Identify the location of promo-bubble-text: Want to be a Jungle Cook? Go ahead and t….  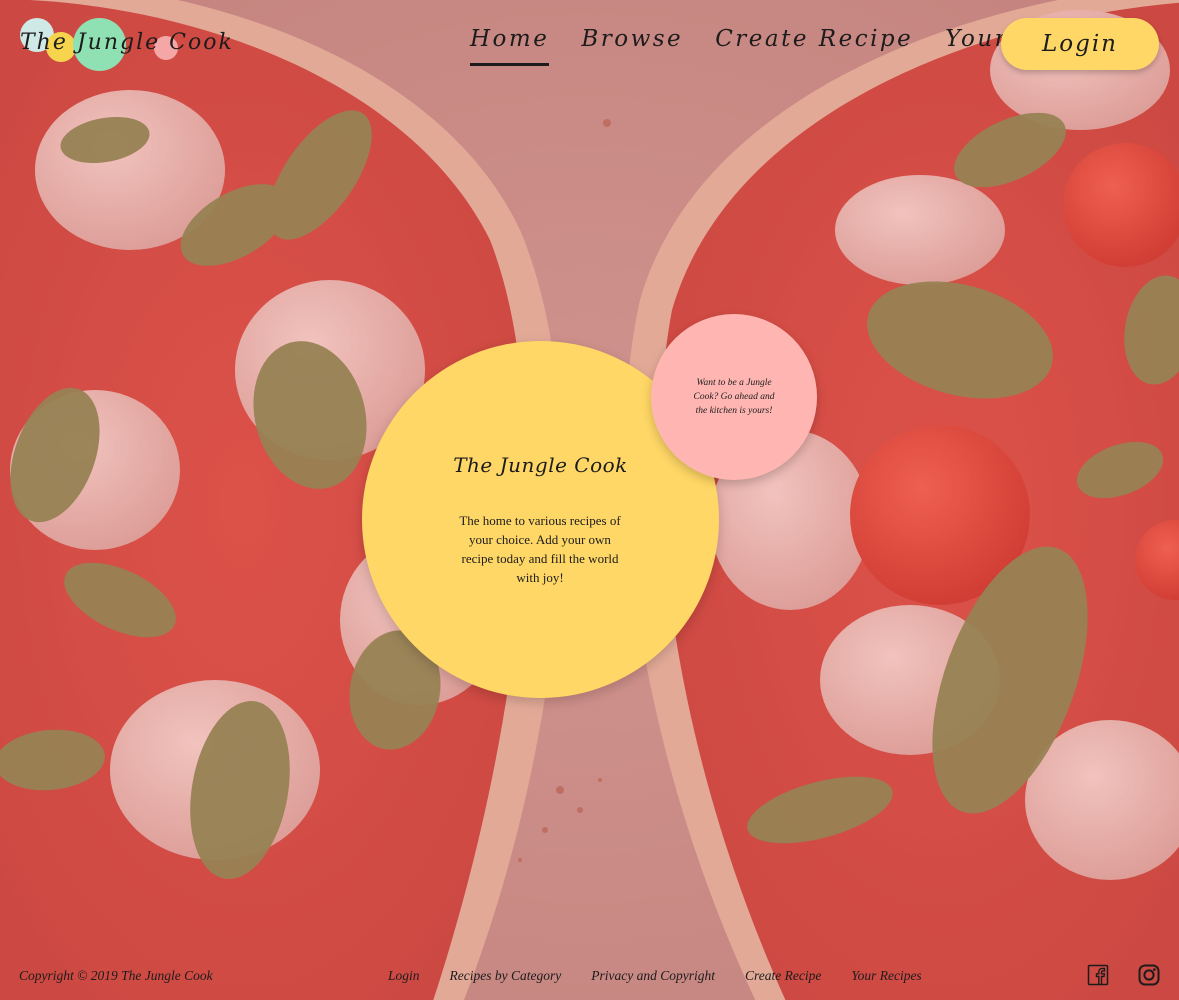
(734, 397).